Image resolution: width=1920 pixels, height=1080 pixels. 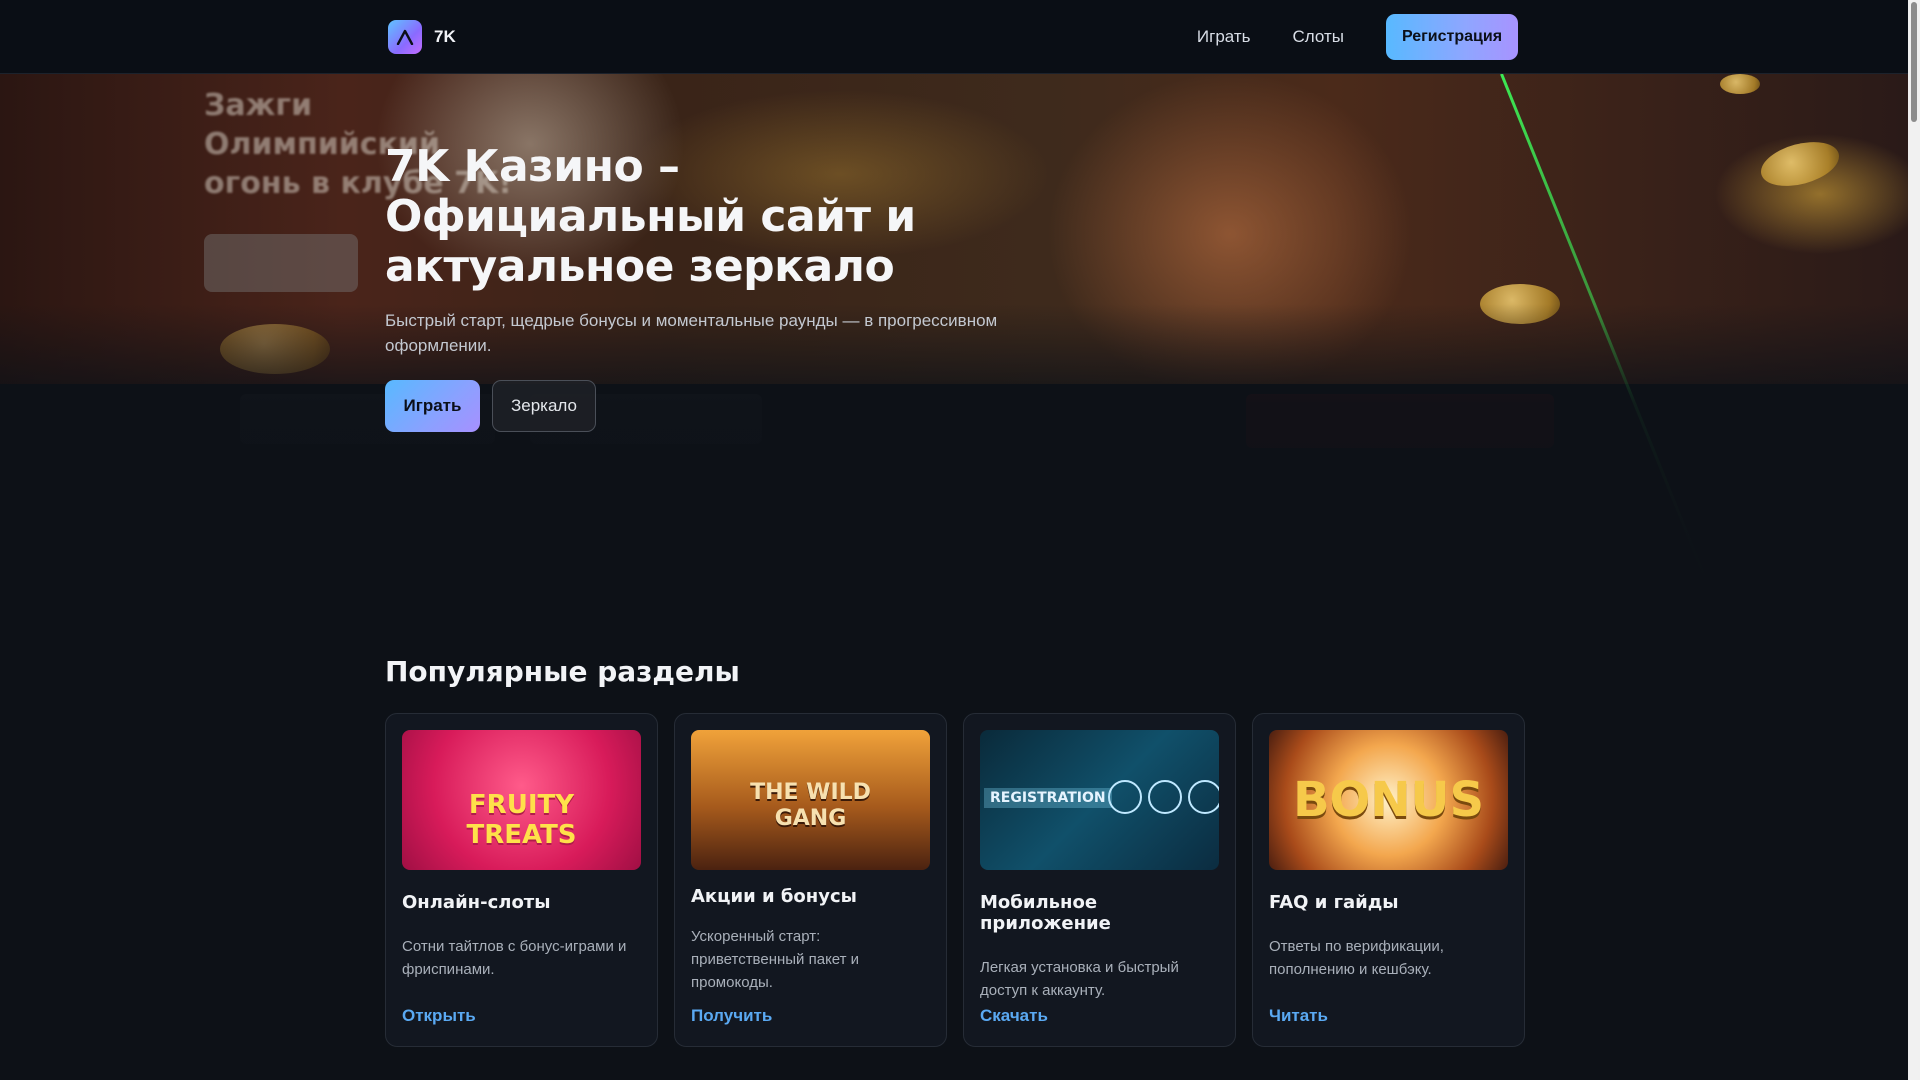 What do you see at coordinates (445, 36) in the screenshot?
I see `brand-name: 7K` at bounding box center [445, 36].